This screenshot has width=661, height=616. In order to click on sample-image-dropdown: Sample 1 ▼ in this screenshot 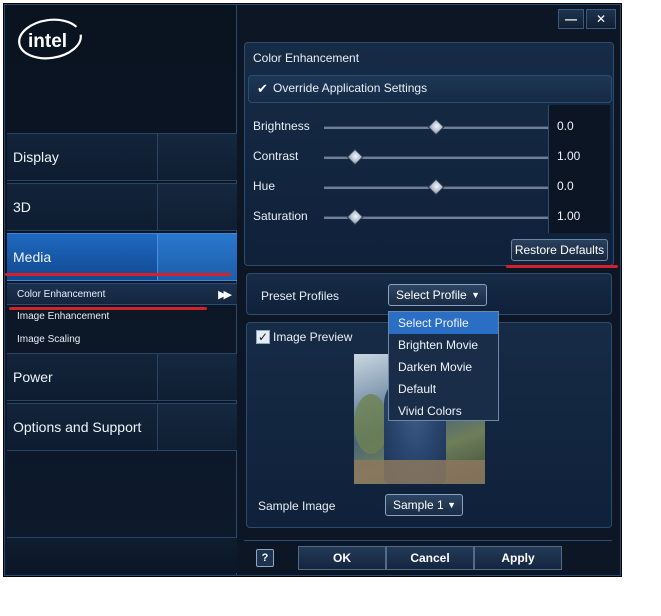, I will do `click(424, 505)`.